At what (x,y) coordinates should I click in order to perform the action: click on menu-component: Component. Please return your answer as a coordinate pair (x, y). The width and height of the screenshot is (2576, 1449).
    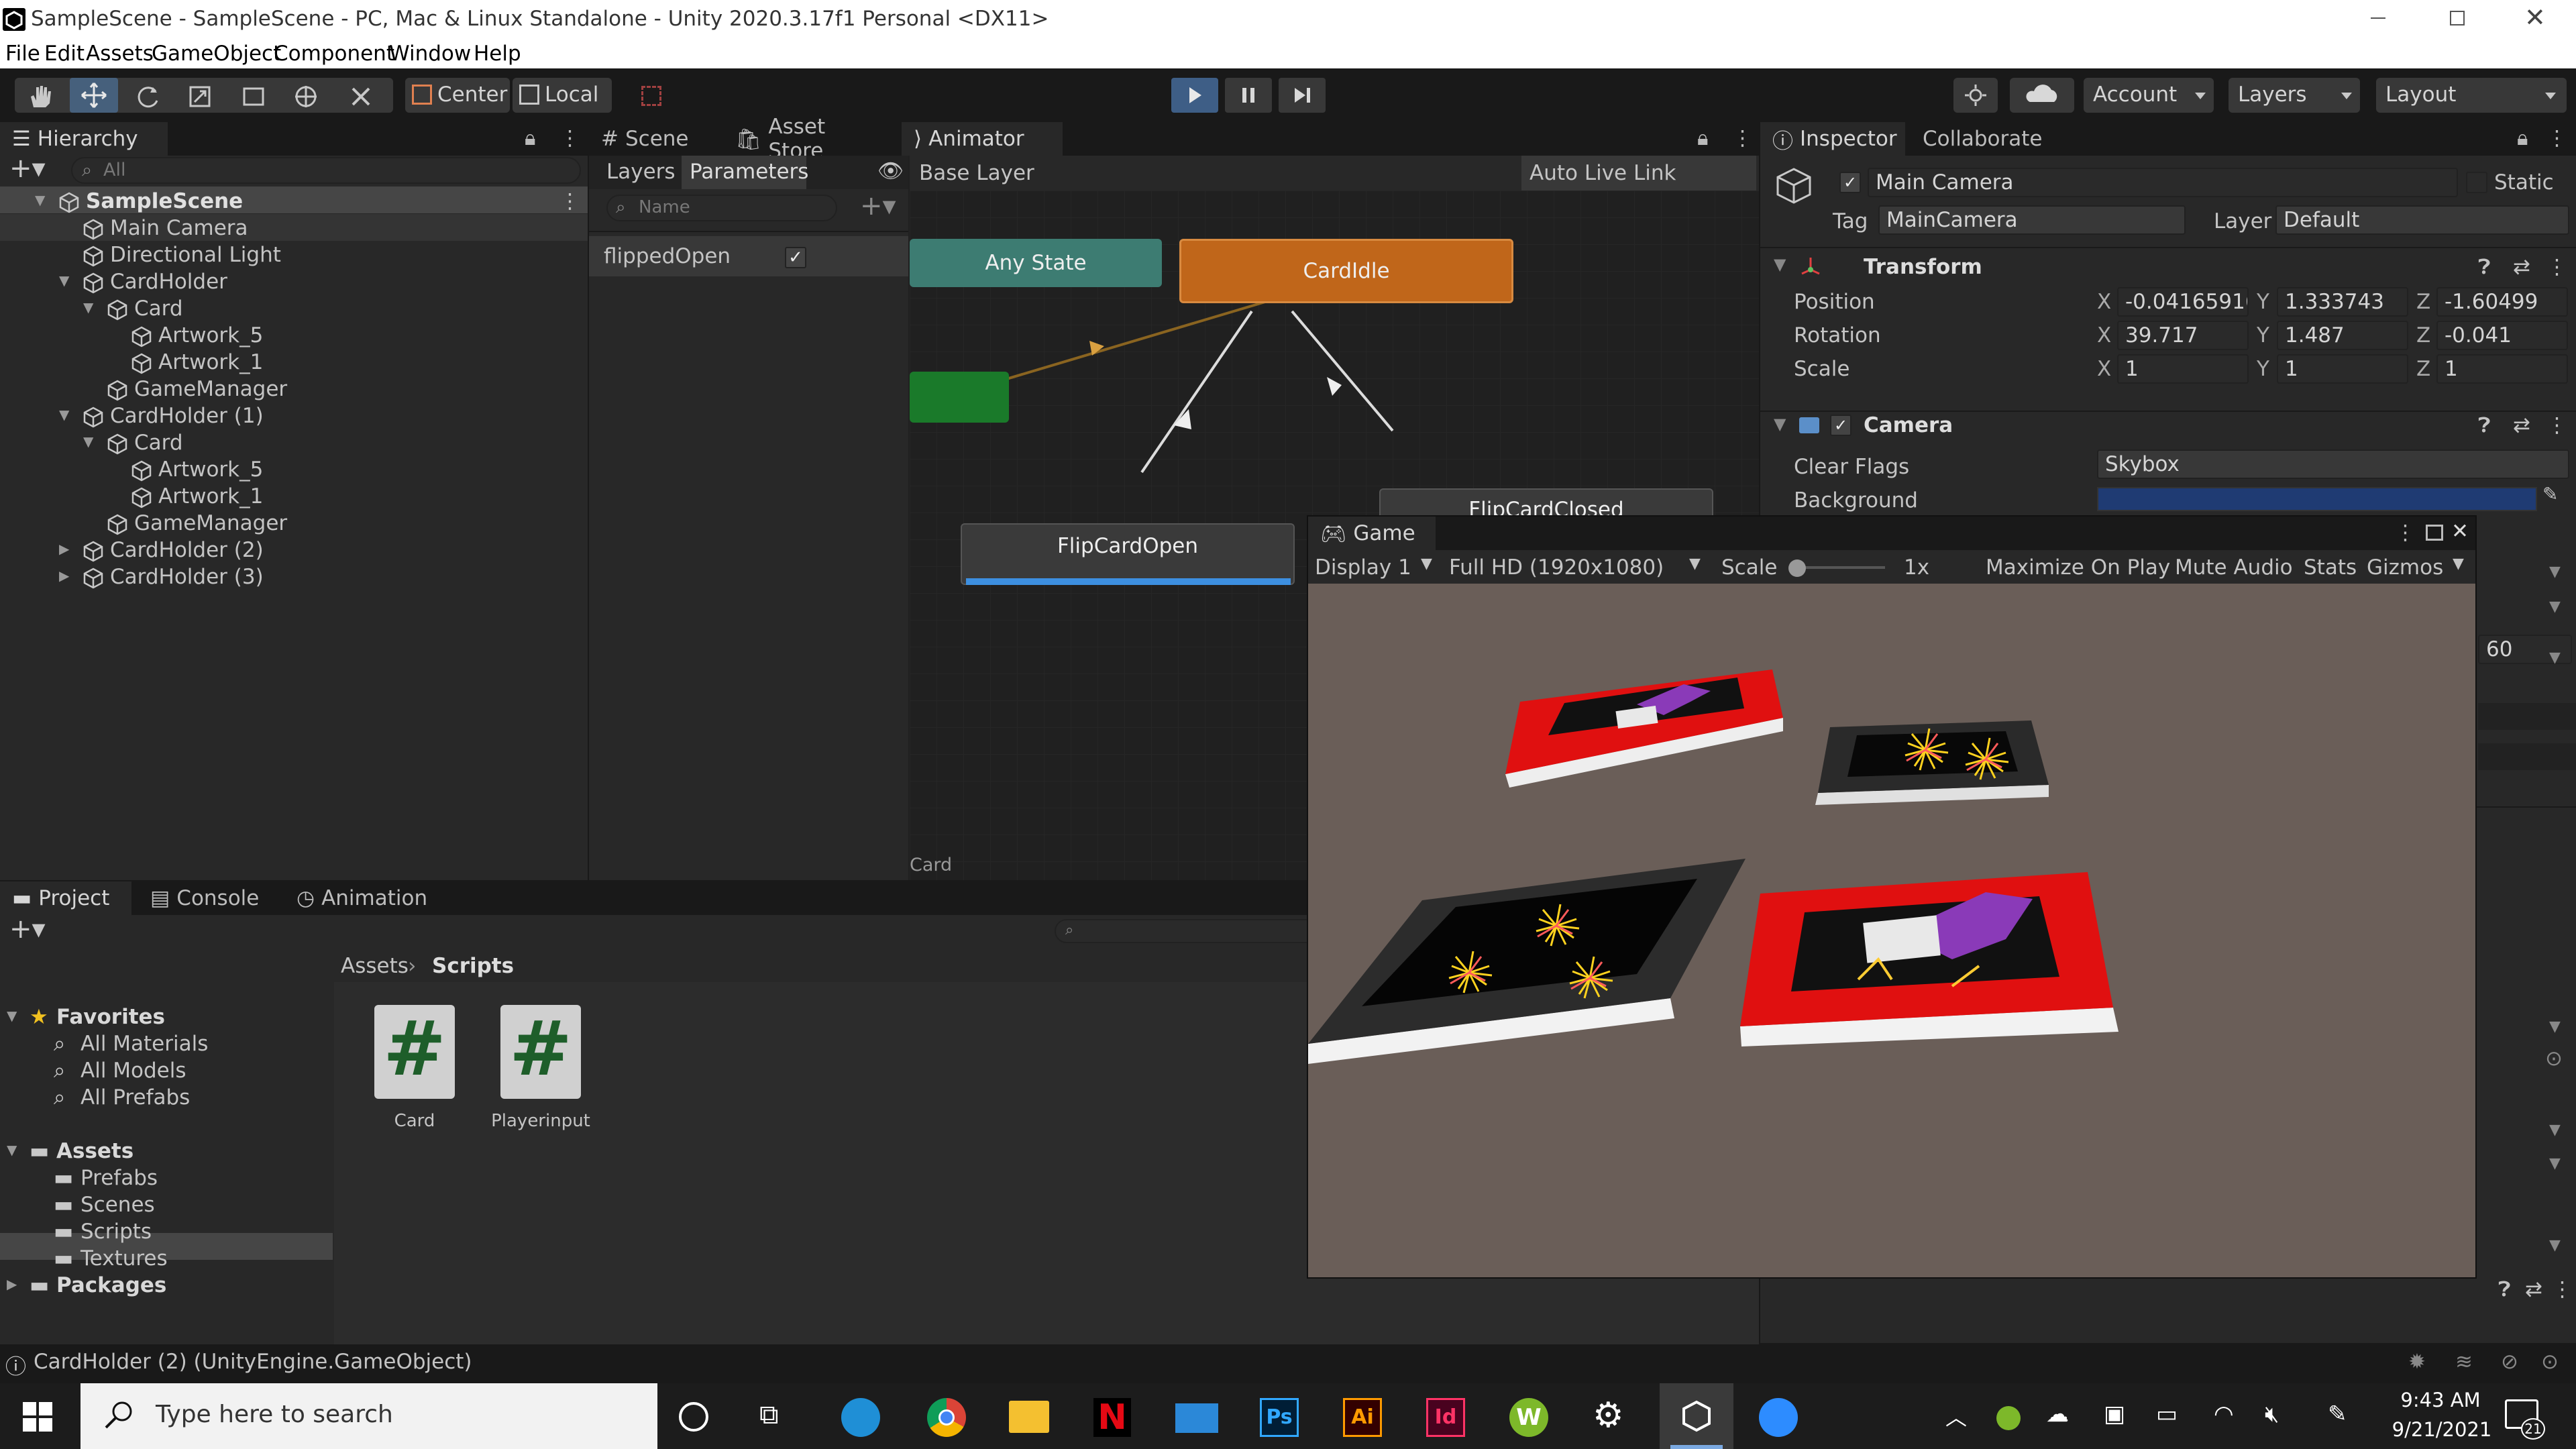
    Looking at the image, I should click on (334, 54).